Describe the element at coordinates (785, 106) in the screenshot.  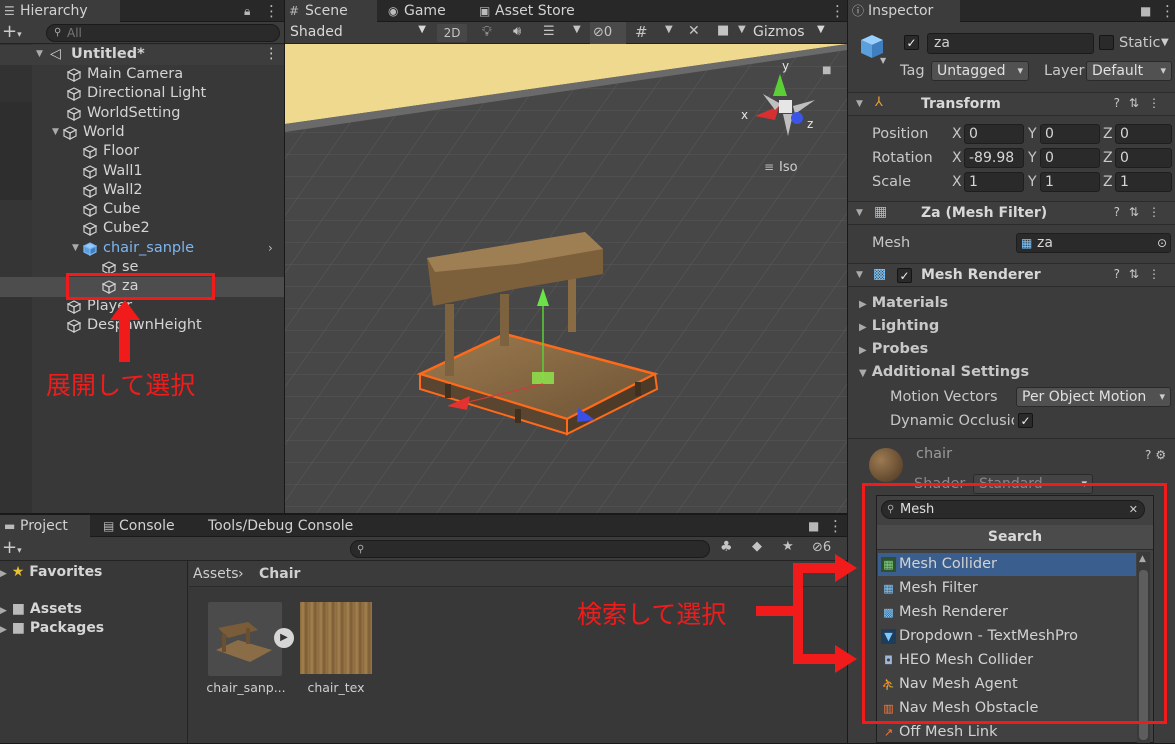
I see `gizmo-center-cube` at that location.